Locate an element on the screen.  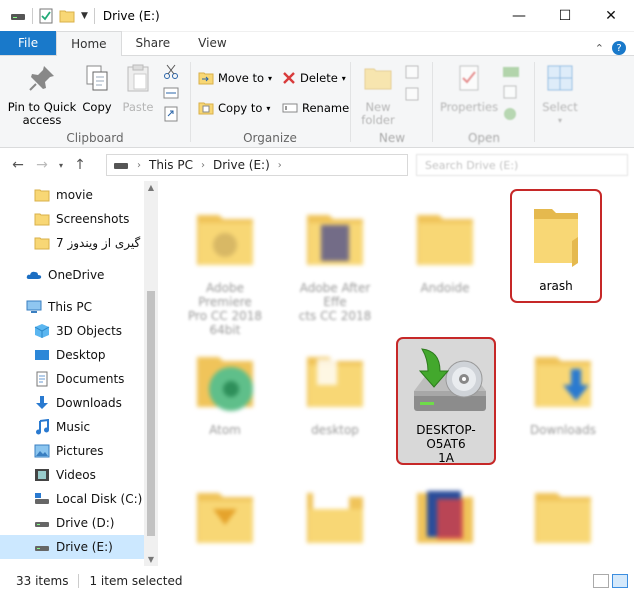
desktop-icon is located at coordinates (42, 355).